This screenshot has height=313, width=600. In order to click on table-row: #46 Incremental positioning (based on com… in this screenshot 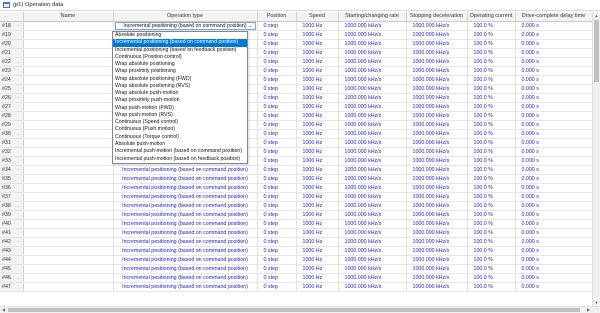, I will do `click(296, 278)`.